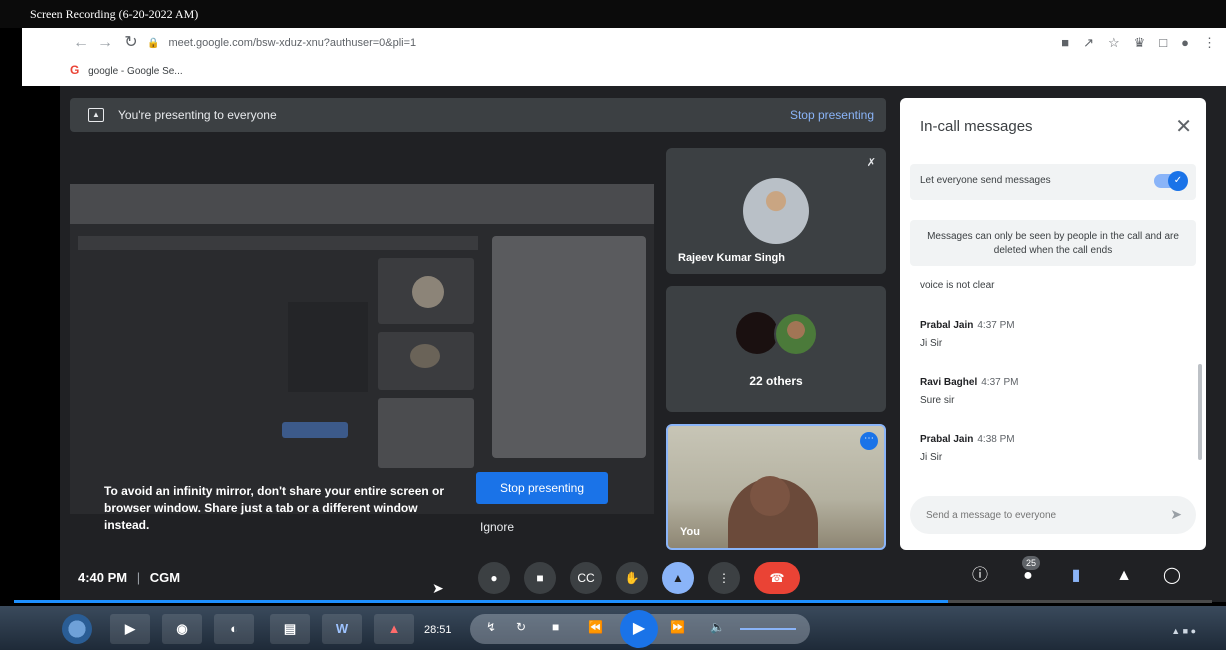 This screenshot has width=1226, height=650. What do you see at coordinates (426, 433) in the screenshot?
I see `mirror-tile` at bounding box center [426, 433].